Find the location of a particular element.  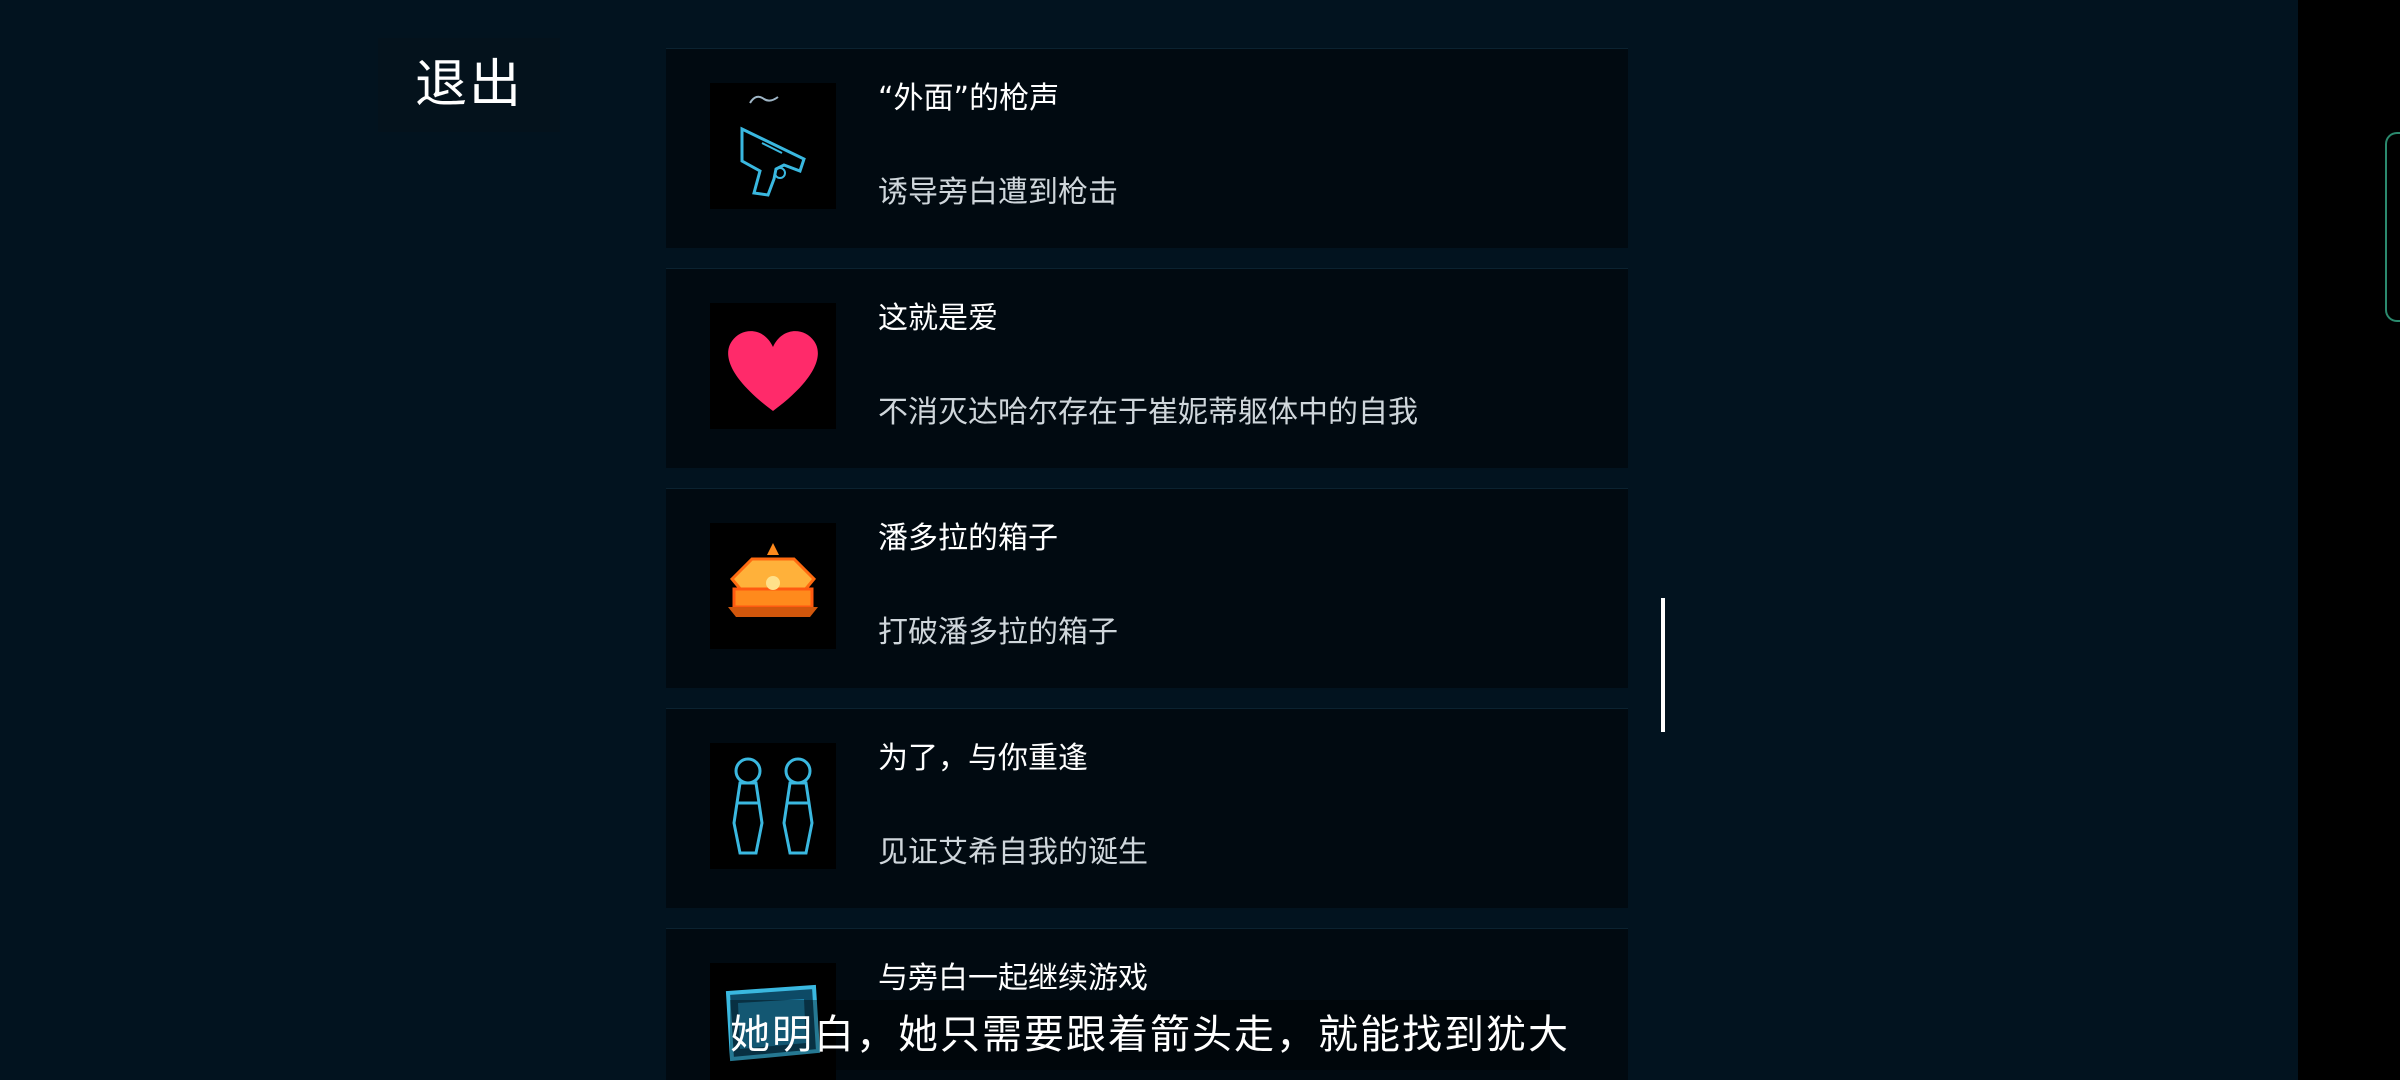

achievement-card: 潘多拉的箱子 打破潘多拉的箱子 is located at coordinates (1147, 588).